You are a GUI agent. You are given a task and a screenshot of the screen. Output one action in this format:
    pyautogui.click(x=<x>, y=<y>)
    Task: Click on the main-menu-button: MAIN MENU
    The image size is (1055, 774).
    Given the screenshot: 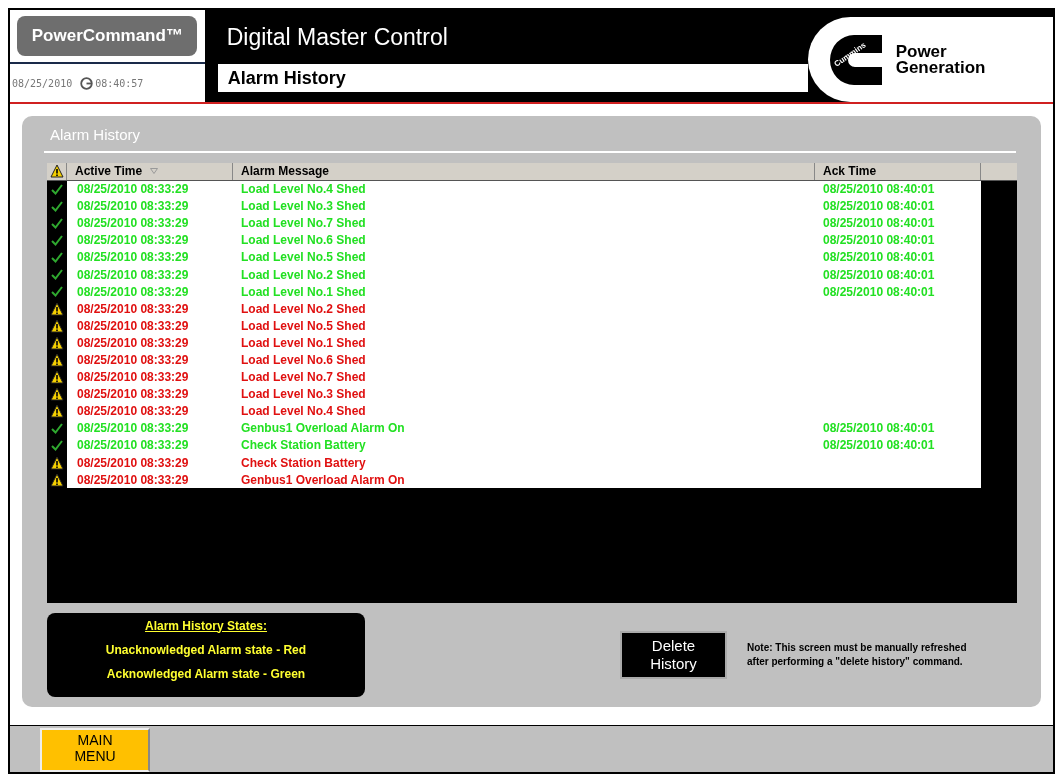 What is the action you would take?
    pyautogui.click(x=95, y=750)
    